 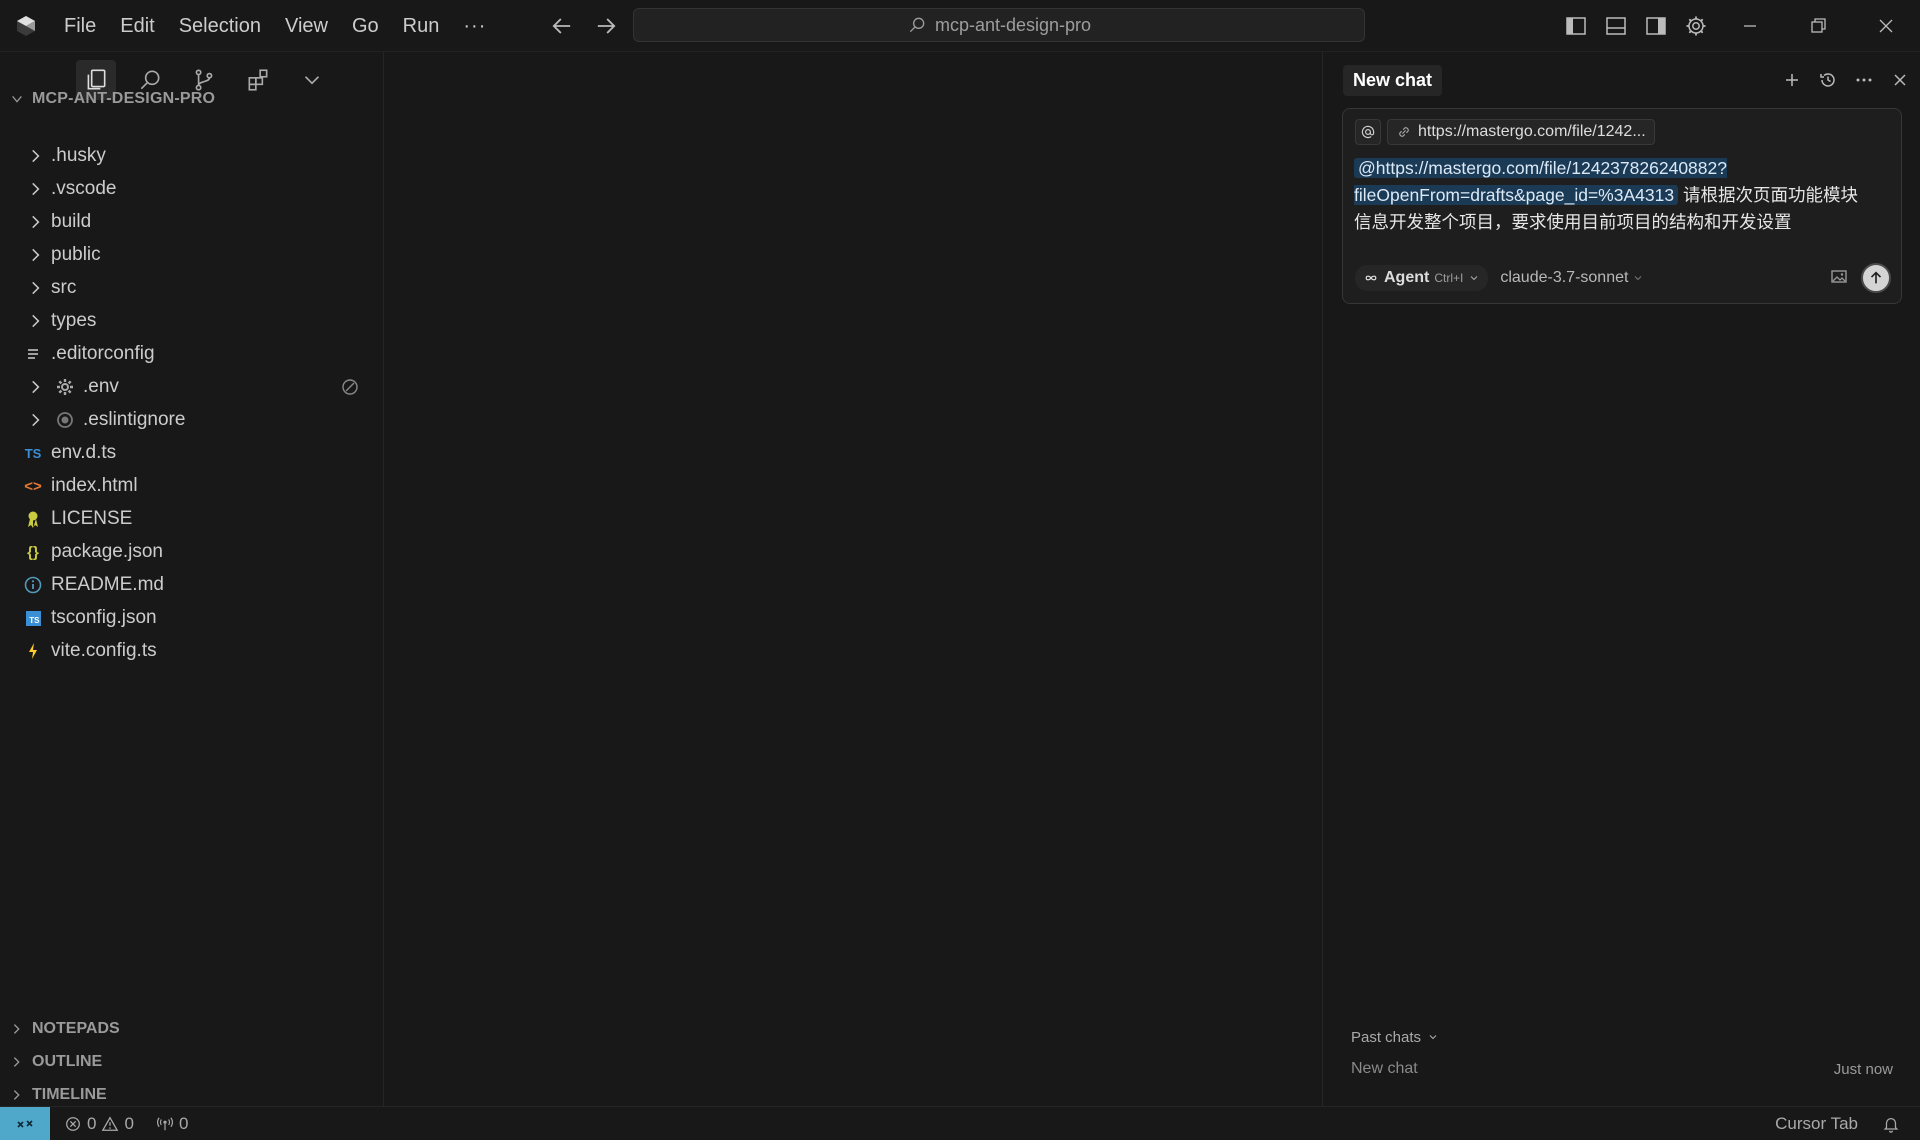 I want to click on agent-shortcut: Ctrl+I, so click(x=1449, y=278).